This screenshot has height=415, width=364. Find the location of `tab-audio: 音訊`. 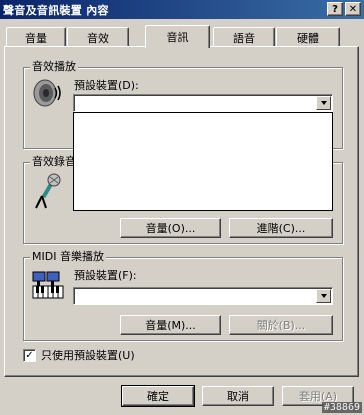

tab-audio: 音訊 is located at coordinates (177, 36).